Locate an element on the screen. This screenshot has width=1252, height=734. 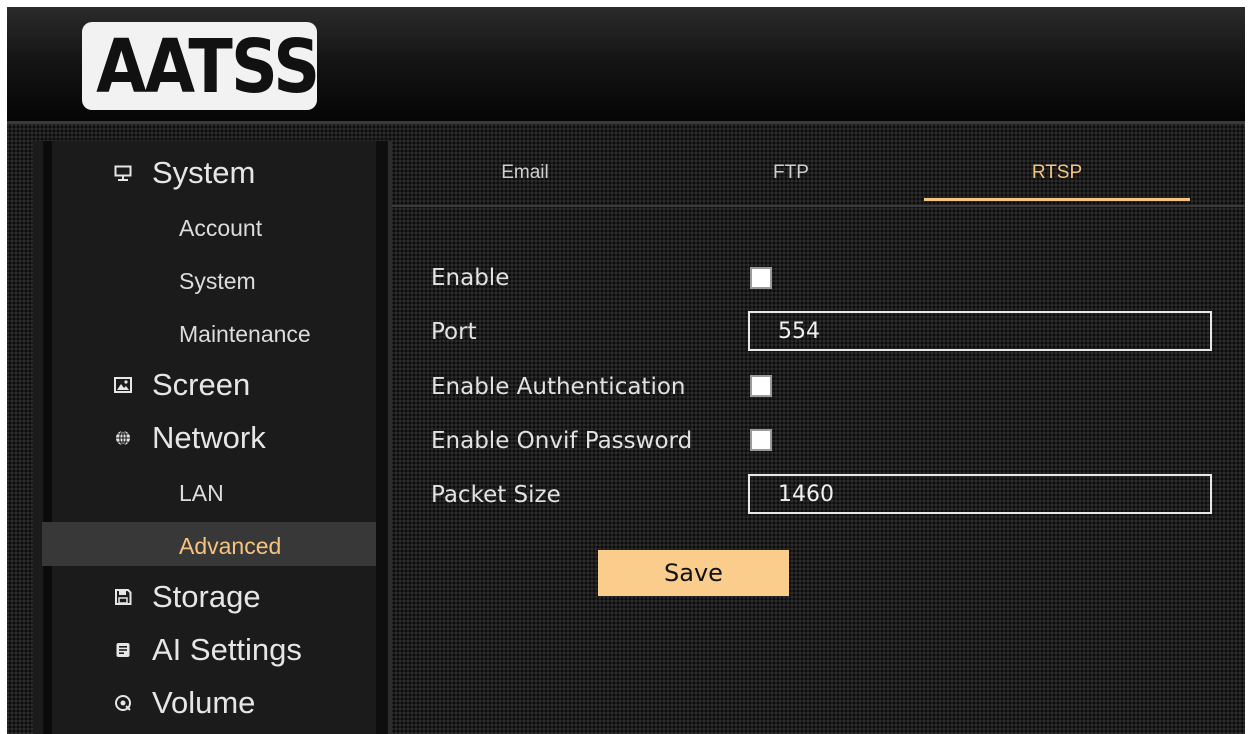
sidebar-item-account: Account is located at coordinates (209, 226).